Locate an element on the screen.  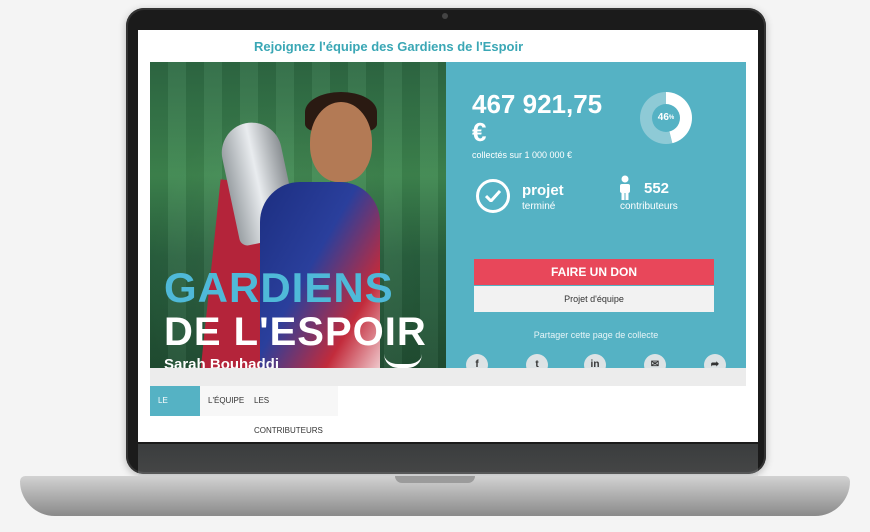
tab-les-contributeurs: LES CONTRIBUTEURS is located at coordinates (292, 410).